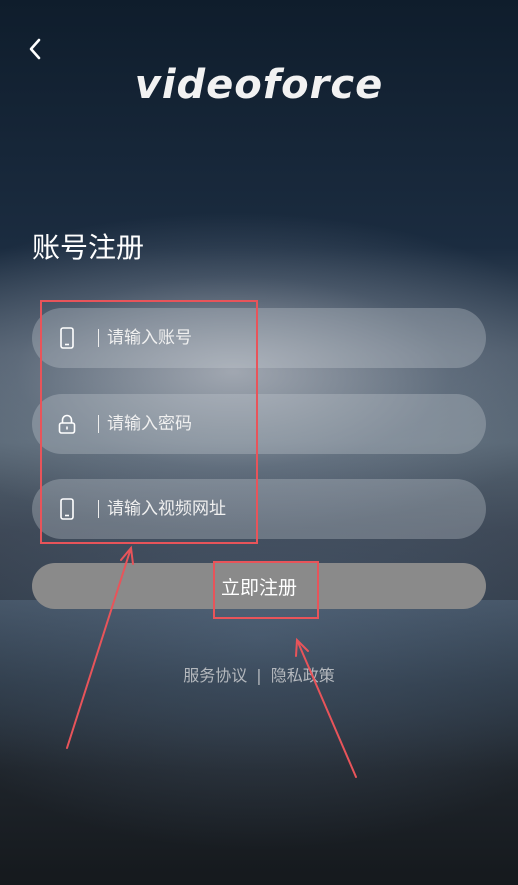 The height and width of the screenshot is (885, 518). What do you see at coordinates (259, 85) in the screenshot?
I see `app-logo: videoforce` at bounding box center [259, 85].